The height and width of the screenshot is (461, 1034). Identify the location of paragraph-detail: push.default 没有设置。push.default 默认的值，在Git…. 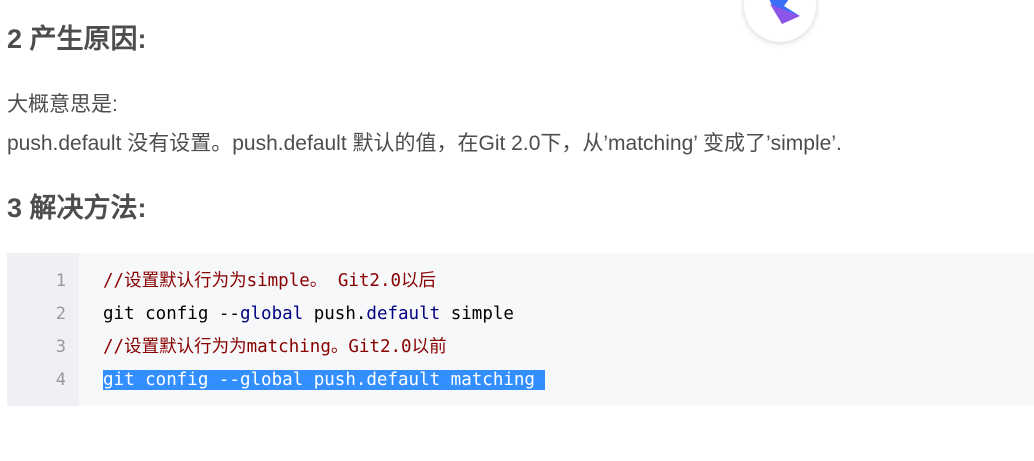
(424, 143).